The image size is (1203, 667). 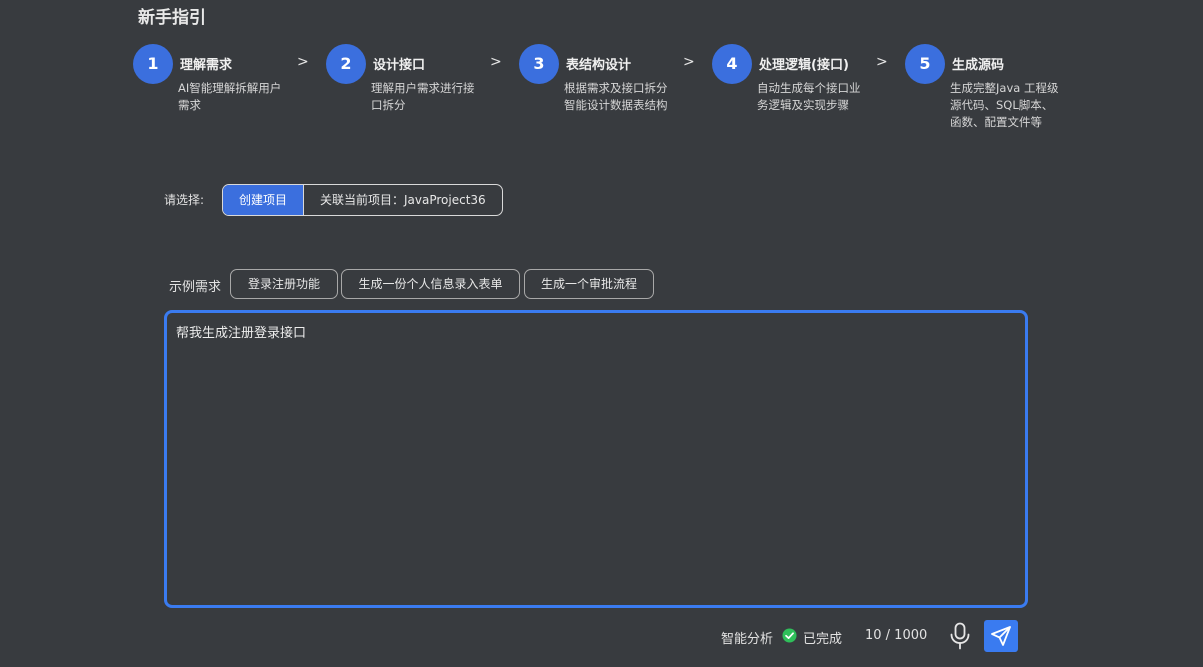 I want to click on status-text: 已完成, so click(x=823, y=639).